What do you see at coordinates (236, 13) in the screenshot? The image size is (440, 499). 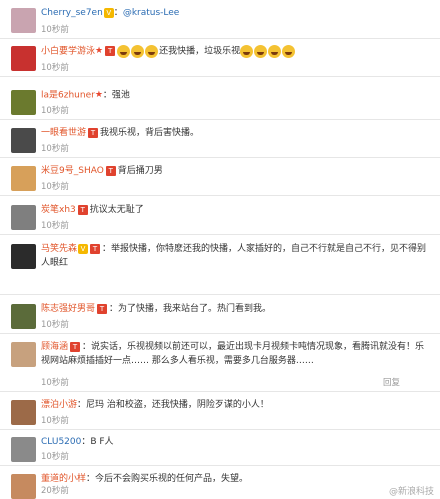 I see `comment-body: Cherry_se7en V ：@kratus-Lee` at bounding box center [236, 13].